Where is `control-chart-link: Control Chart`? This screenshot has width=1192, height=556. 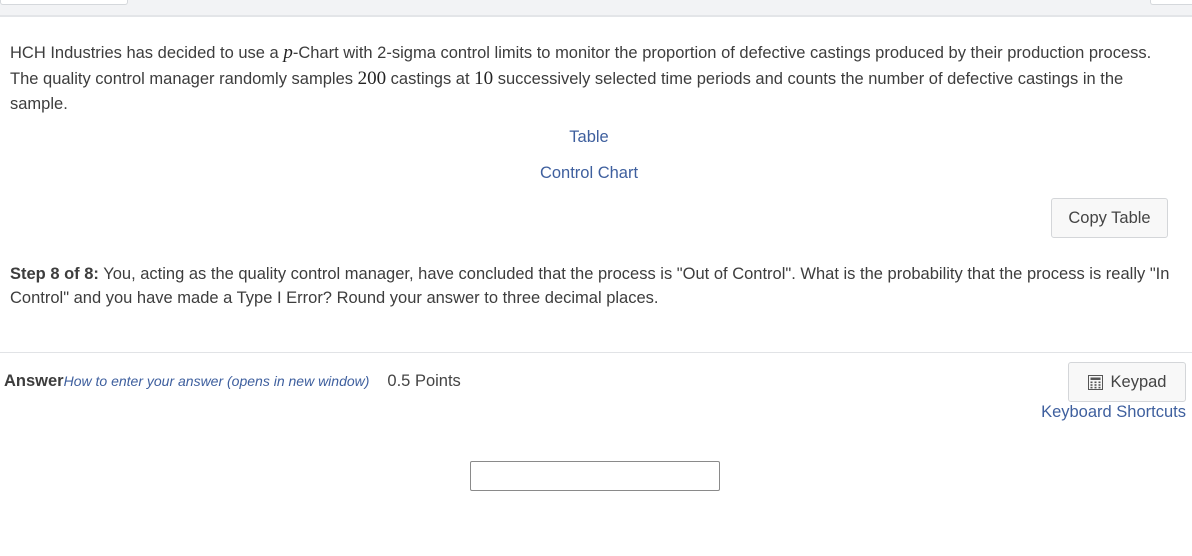 control-chart-link: Control Chart is located at coordinates (589, 173).